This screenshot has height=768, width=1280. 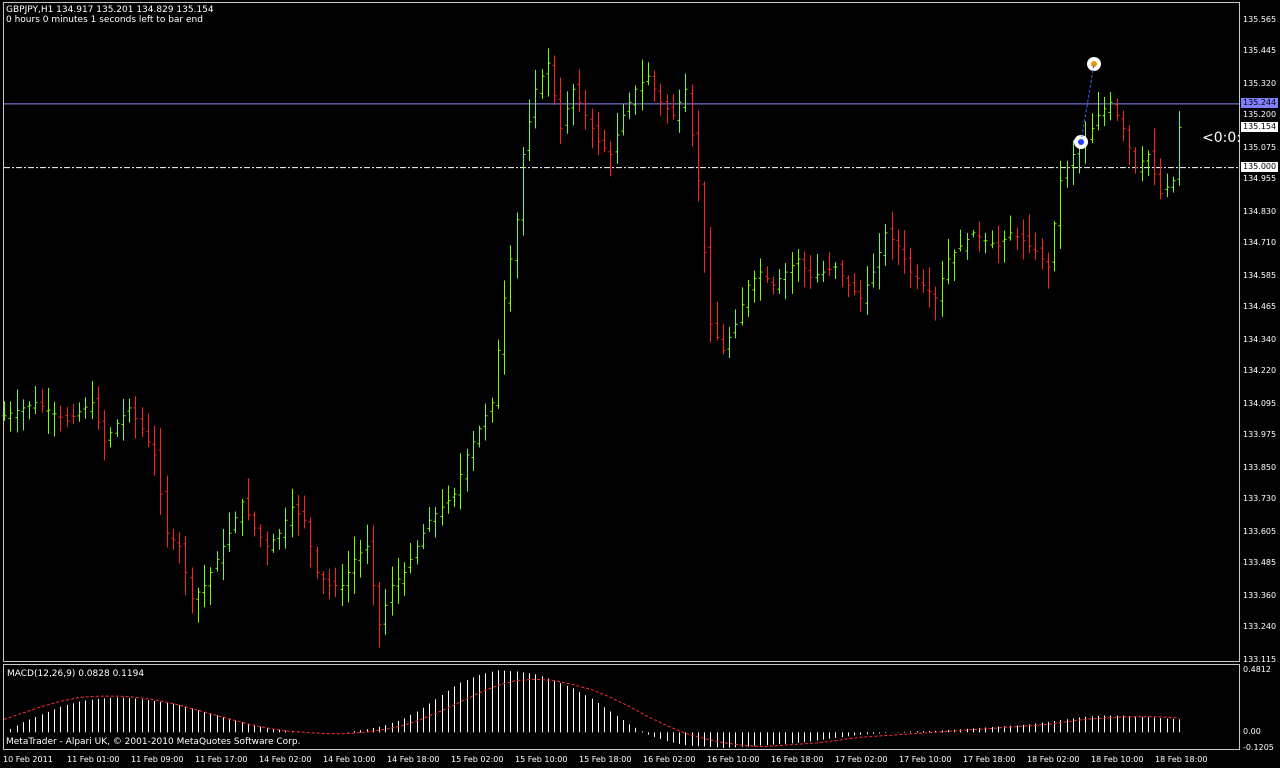 What do you see at coordinates (1117, 759) in the screenshot?
I see `time-axis-label: 18 Feb 10:00` at bounding box center [1117, 759].